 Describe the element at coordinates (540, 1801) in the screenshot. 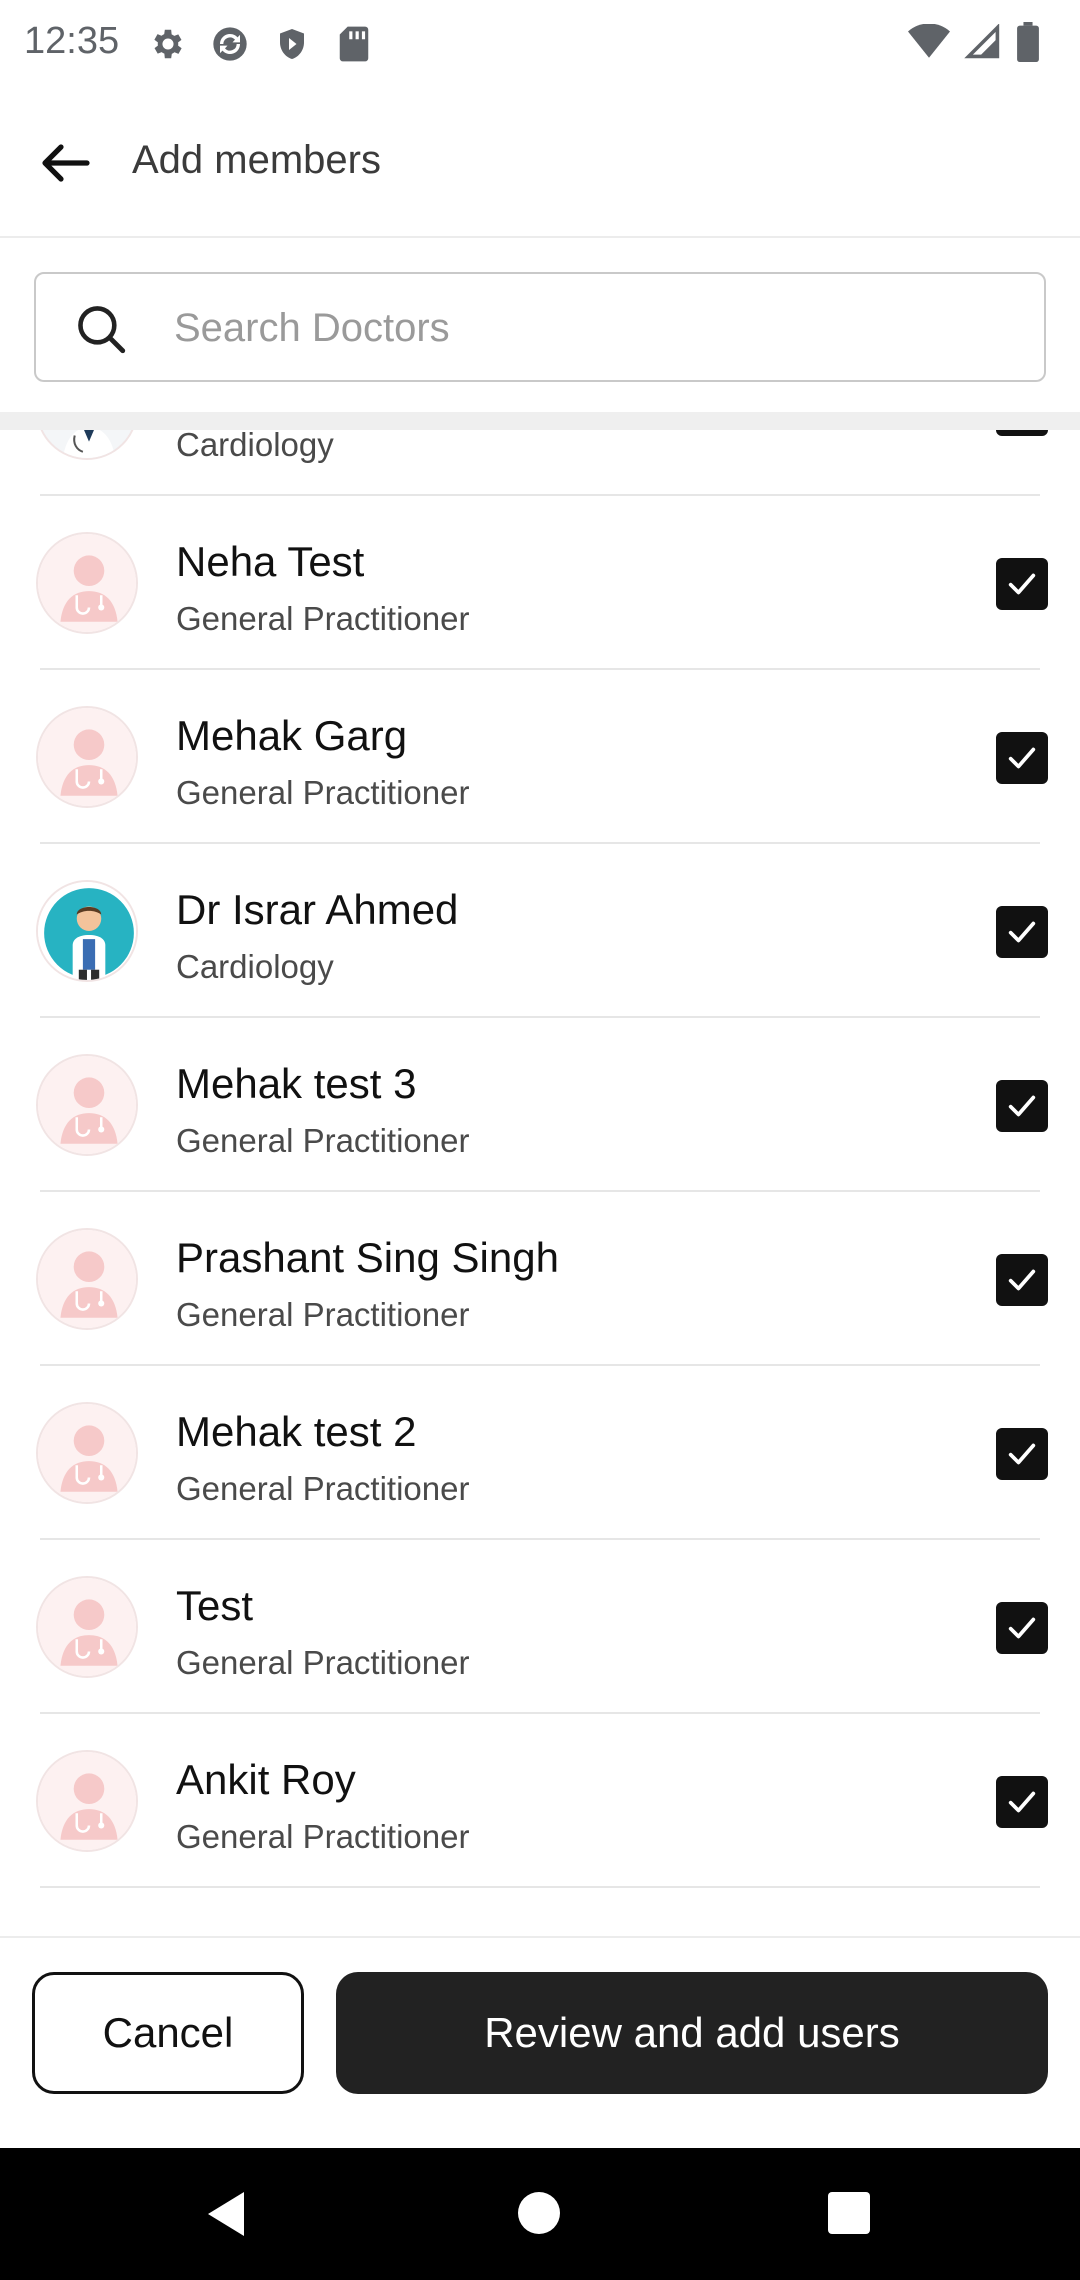

I see `doctor-list-item: Ankit Roy General Practitioner` at that location.